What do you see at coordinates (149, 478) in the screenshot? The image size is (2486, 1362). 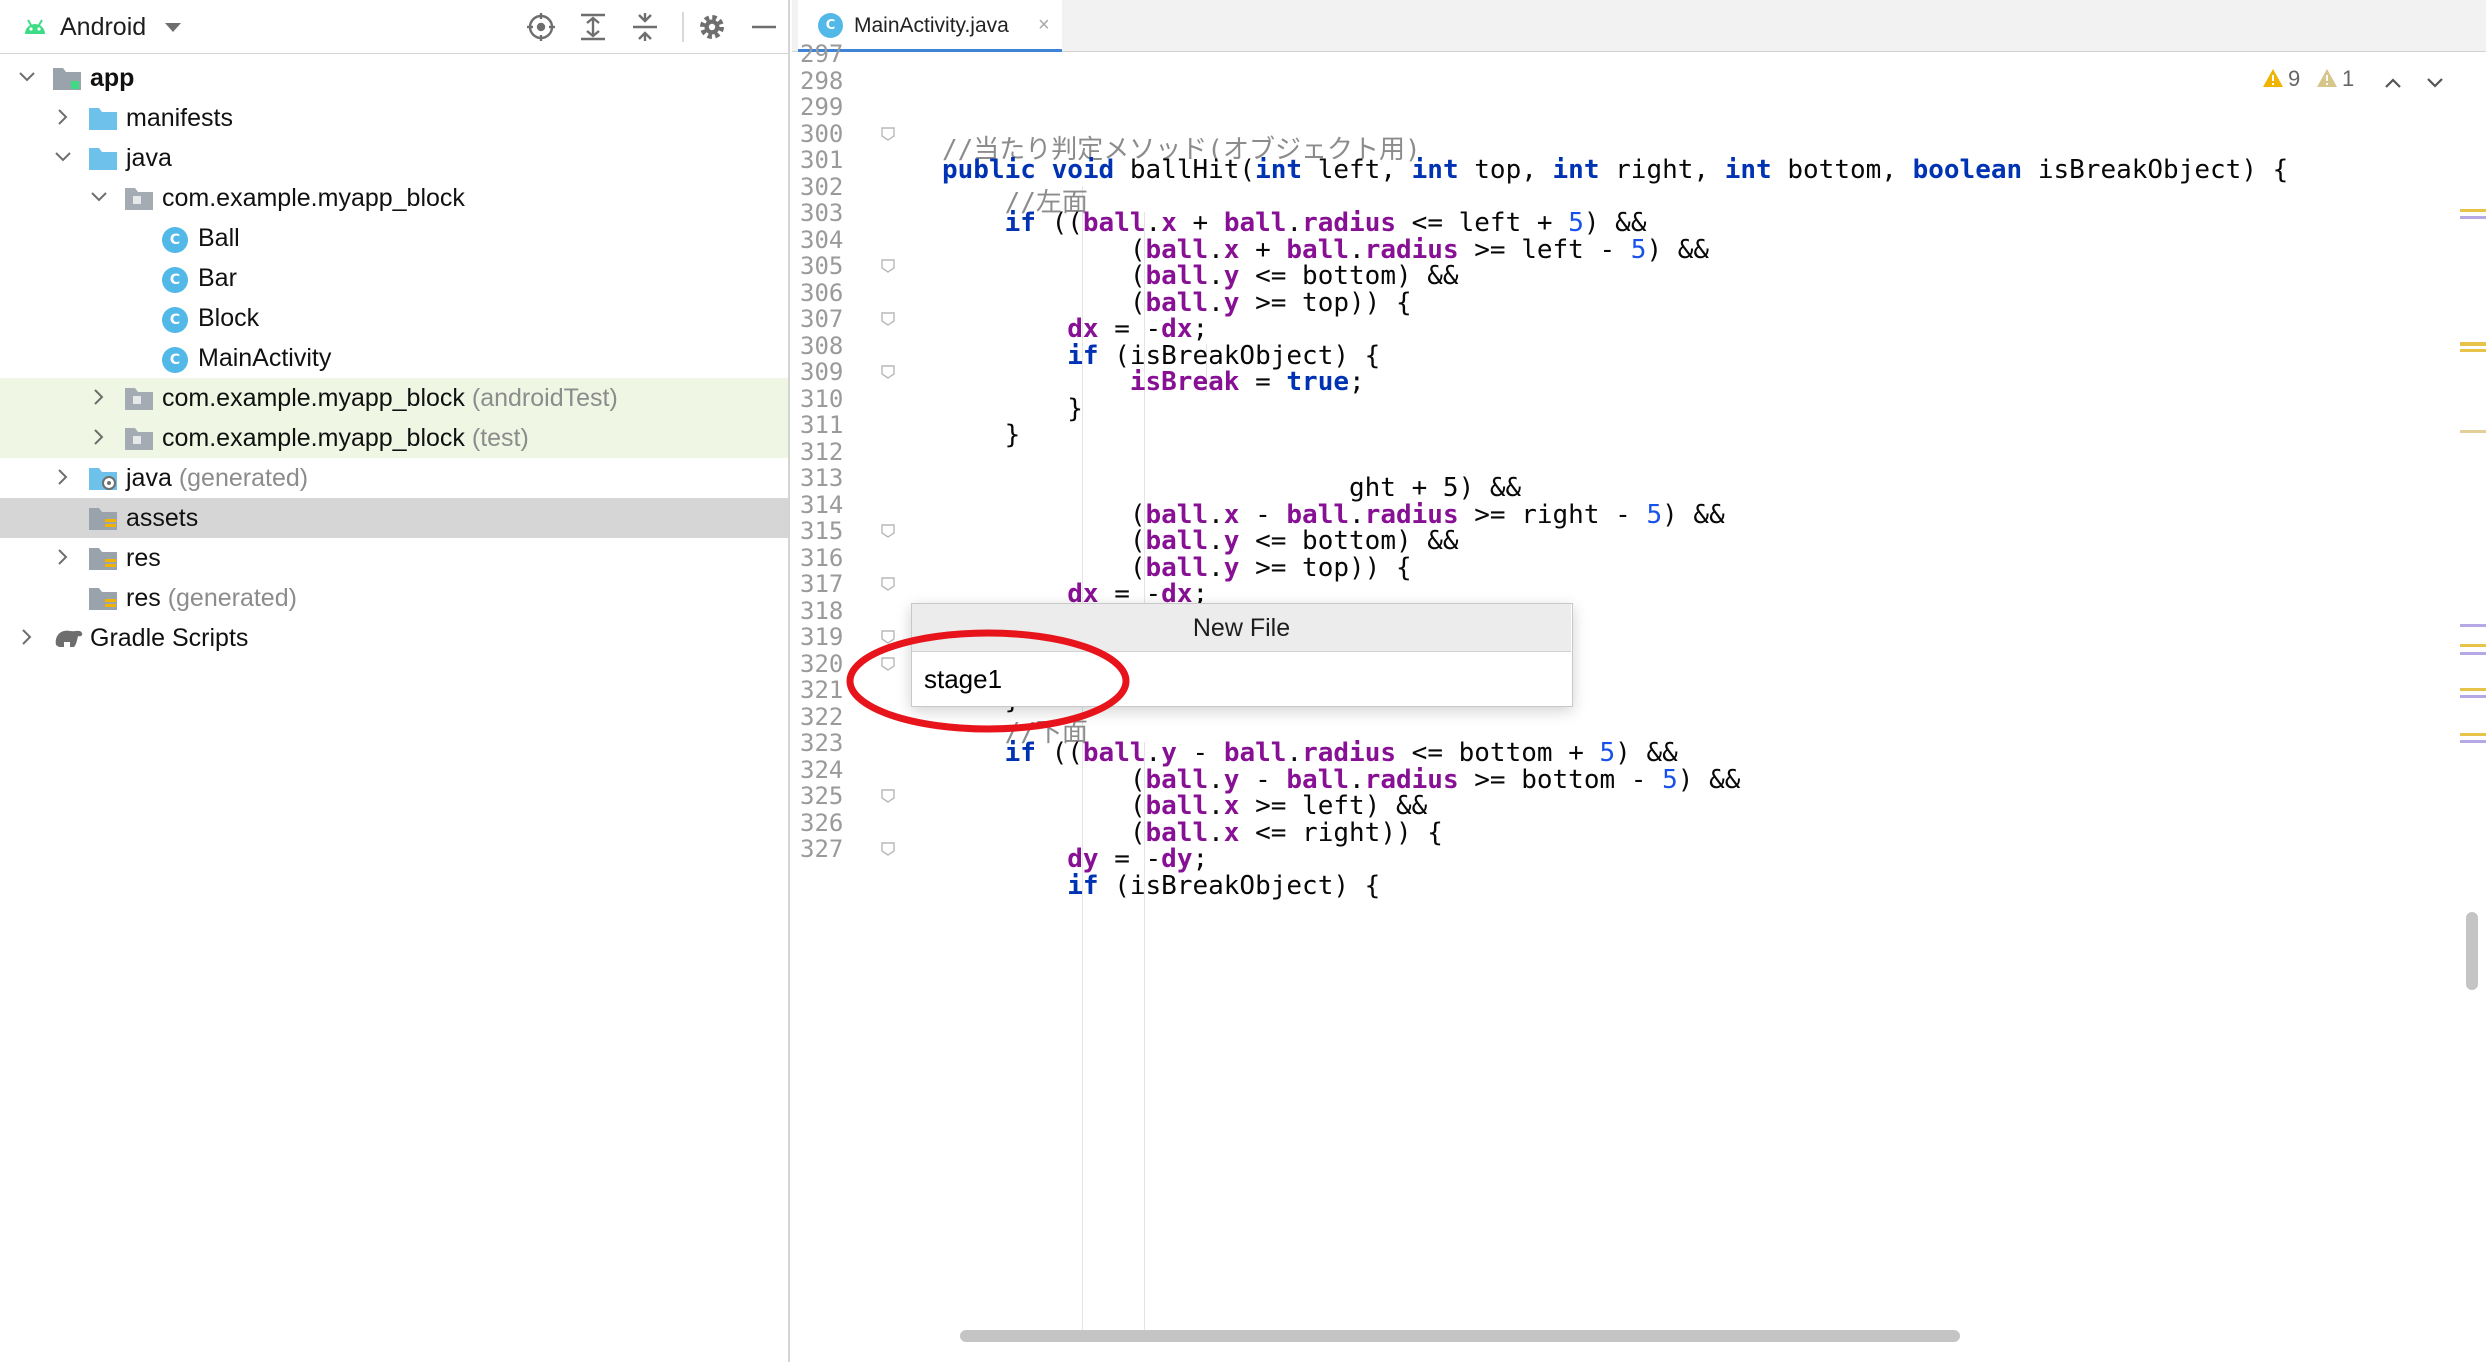 I see `tree-label-name: java` at bounding box center [149, 478].